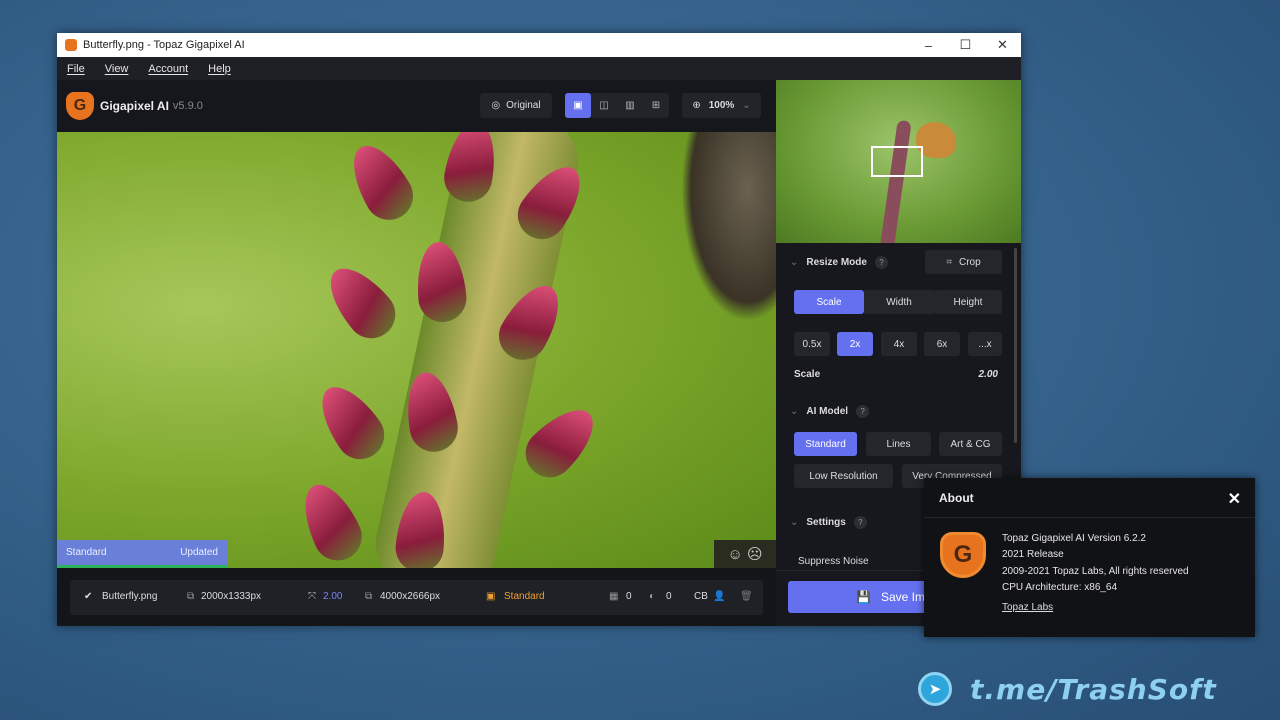 The width and height of the screenshot is (1280, 720). What do you see at coordinates (88, 596) in the screenshot?
I see `check-icon: ✔` at bounding box center [88, 596].